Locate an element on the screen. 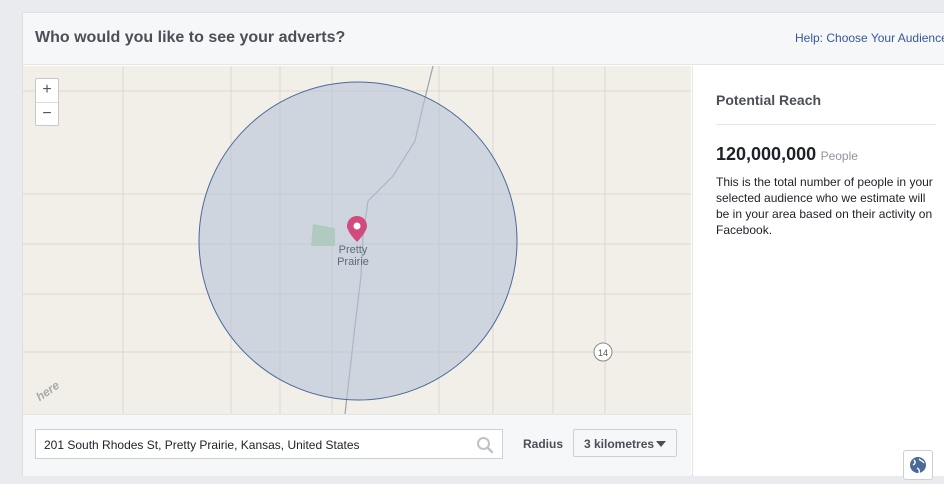  divider is located at coordinates (826, 124).